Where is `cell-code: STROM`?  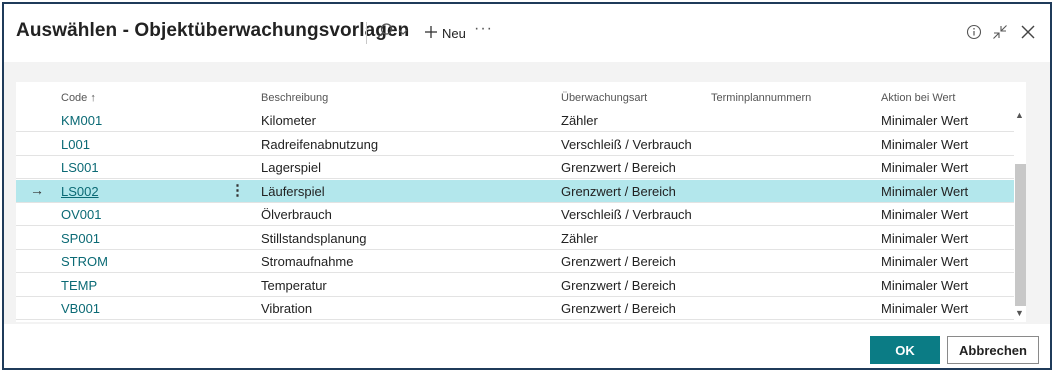 cell-code: STROM is located at coordinates (84, 261).